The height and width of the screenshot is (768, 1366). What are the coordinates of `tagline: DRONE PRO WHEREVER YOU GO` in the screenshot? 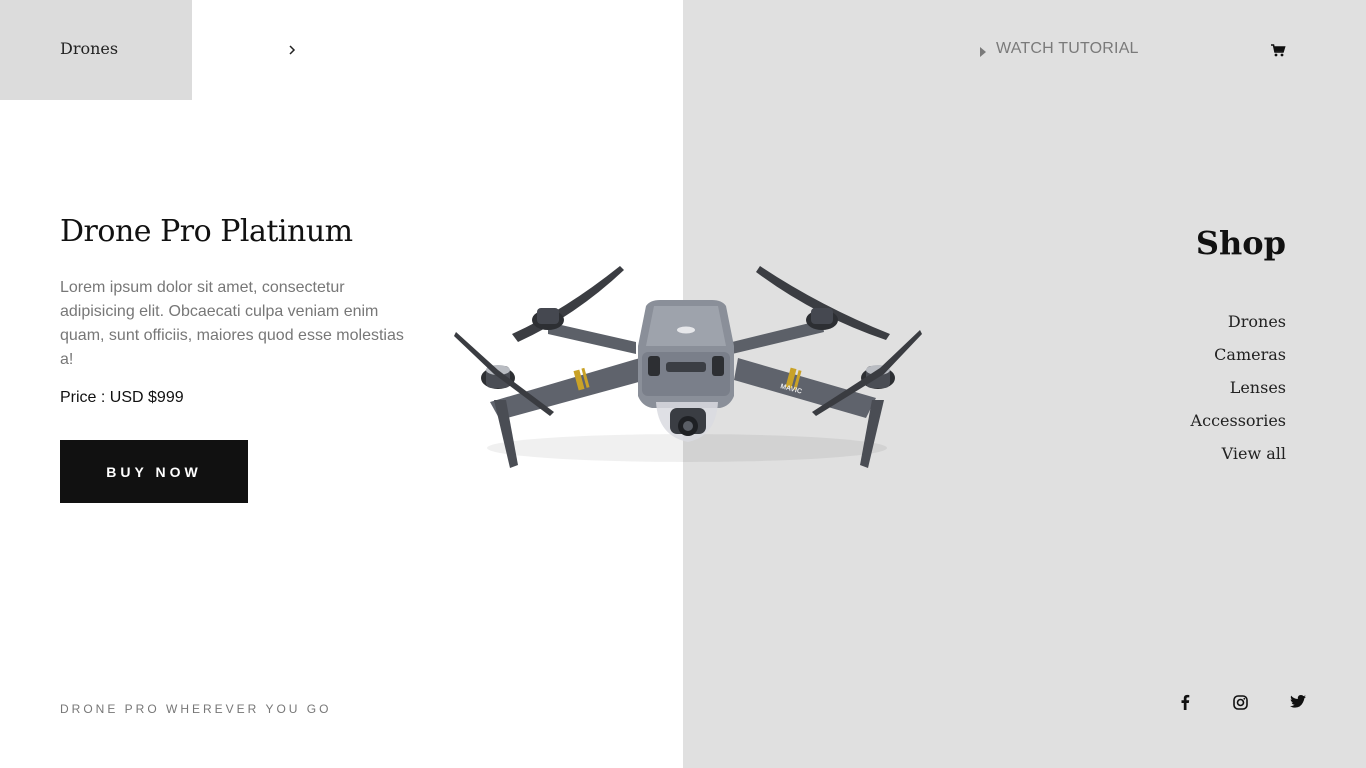 It's located at (196, 709).